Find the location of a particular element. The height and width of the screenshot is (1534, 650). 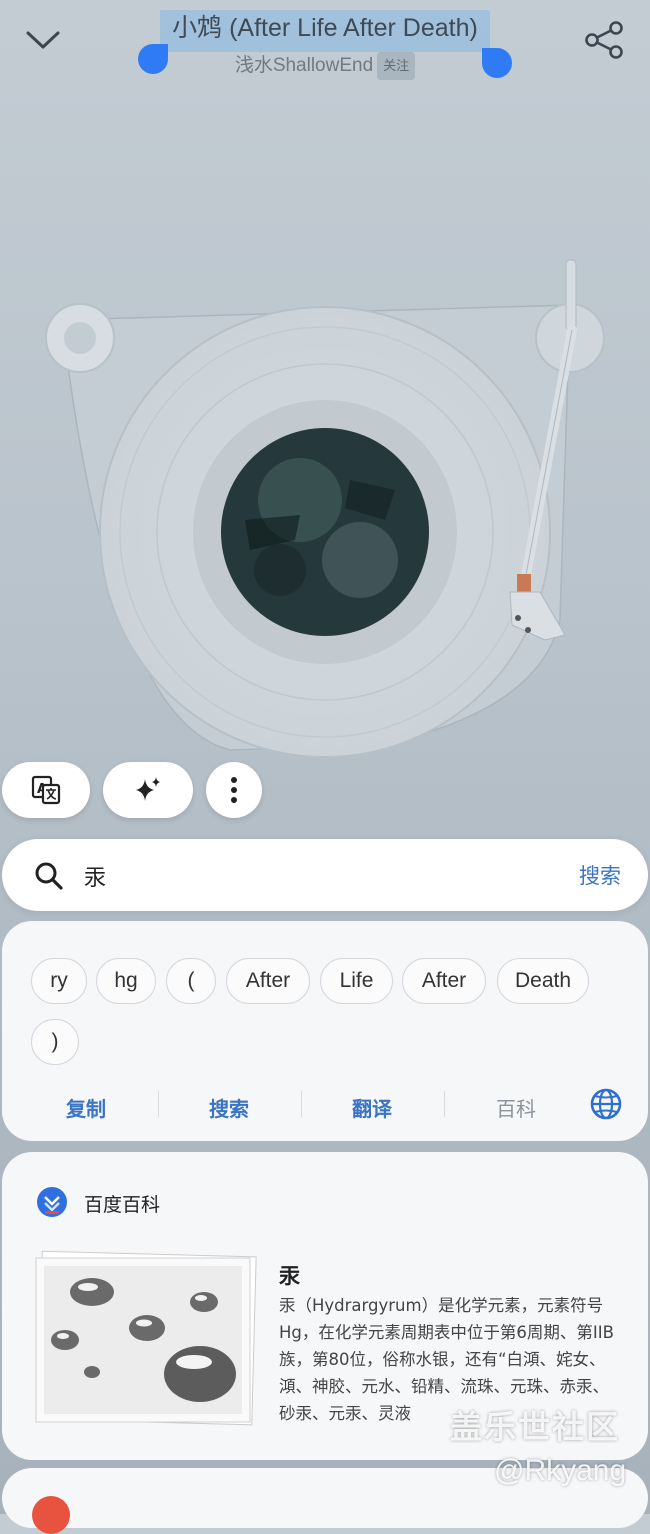

mercury-droplets-image is located at coordinates (146, 1338).